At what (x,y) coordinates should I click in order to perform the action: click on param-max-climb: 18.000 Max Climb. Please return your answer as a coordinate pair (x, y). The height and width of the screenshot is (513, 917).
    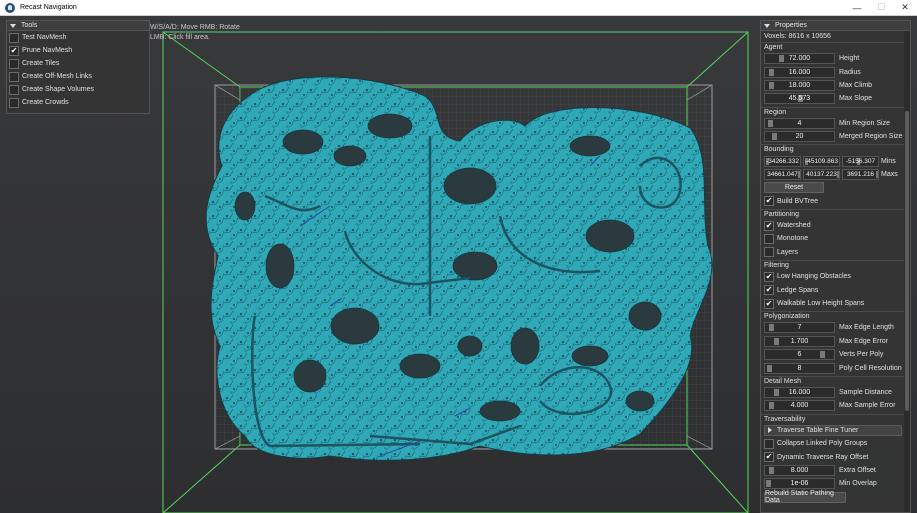
    Looking at the image, I should click on (835, 85).